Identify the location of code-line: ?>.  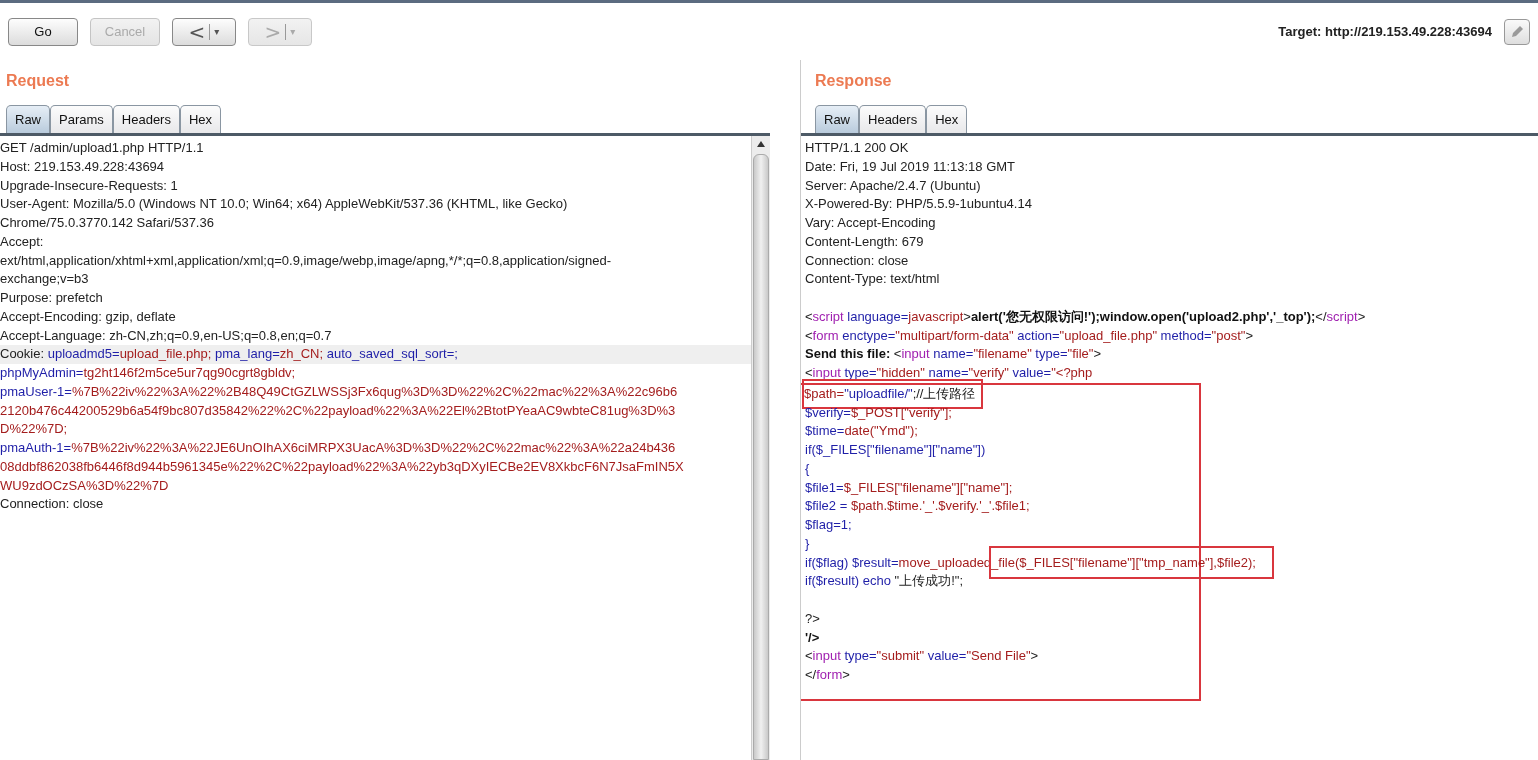
(813, 618).